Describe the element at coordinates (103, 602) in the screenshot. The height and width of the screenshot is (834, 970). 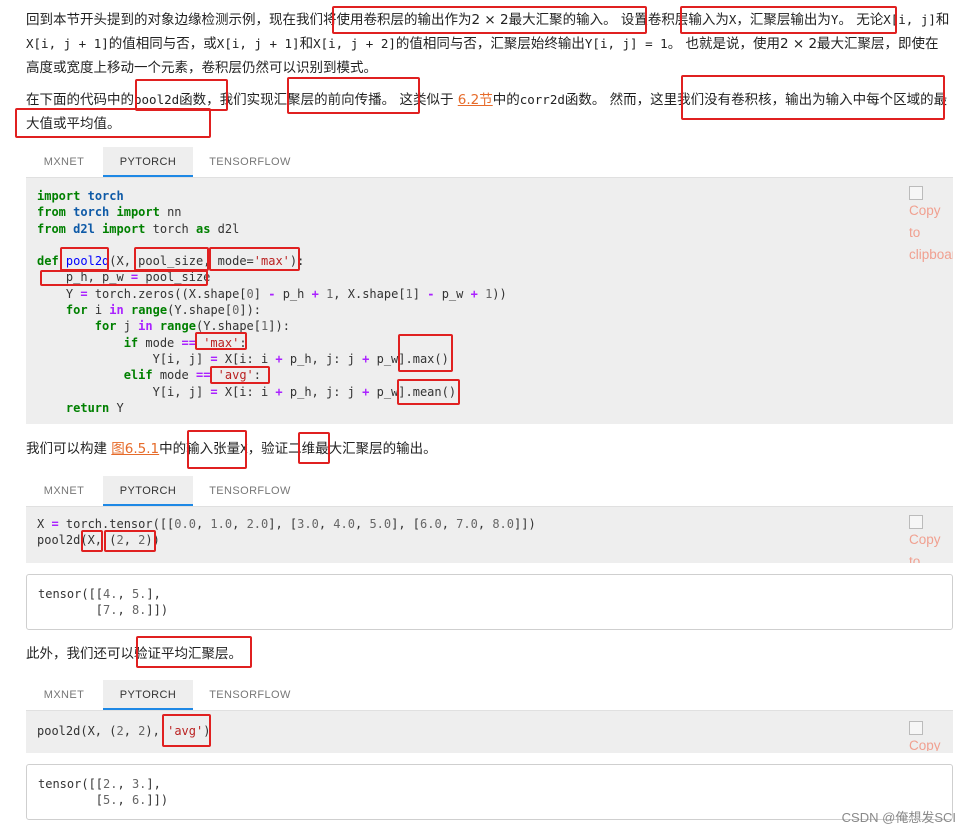
I see `output-max: tensor([[4., 5.], [7., 8.]])` at that location.